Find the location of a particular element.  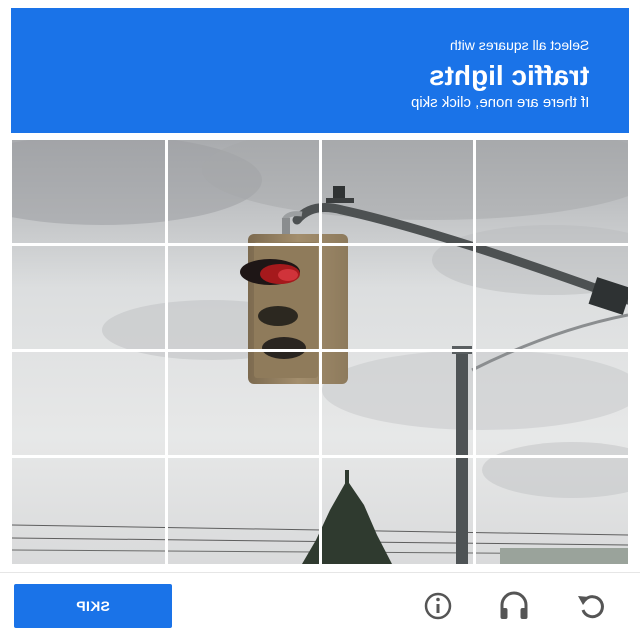

info-icon is located at coordinates (438, 606).